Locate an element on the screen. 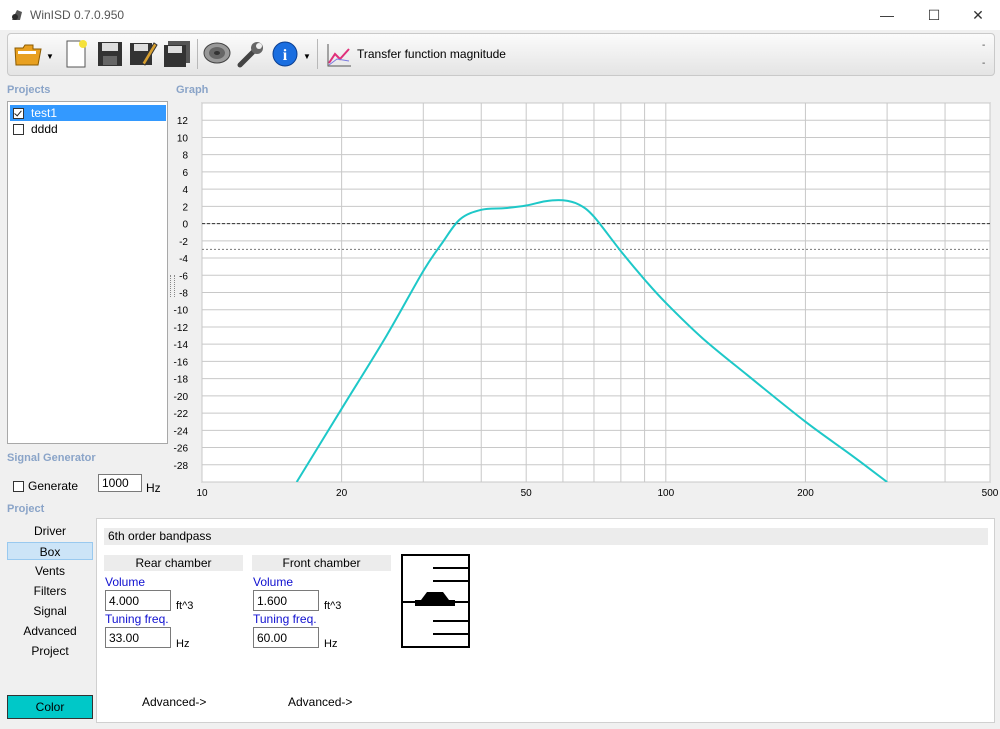 This screenshot has width=1000, height=729. x-tick-label: 10 is located at coordinates (202, 493).